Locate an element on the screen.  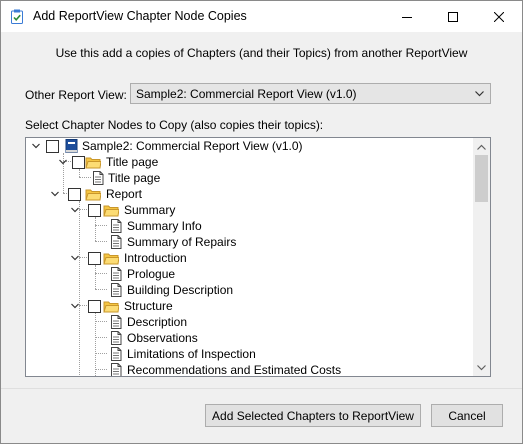
tree-node-label: Sample2: Commercial Report View (v1.0) is located at coordinates (192, 146).